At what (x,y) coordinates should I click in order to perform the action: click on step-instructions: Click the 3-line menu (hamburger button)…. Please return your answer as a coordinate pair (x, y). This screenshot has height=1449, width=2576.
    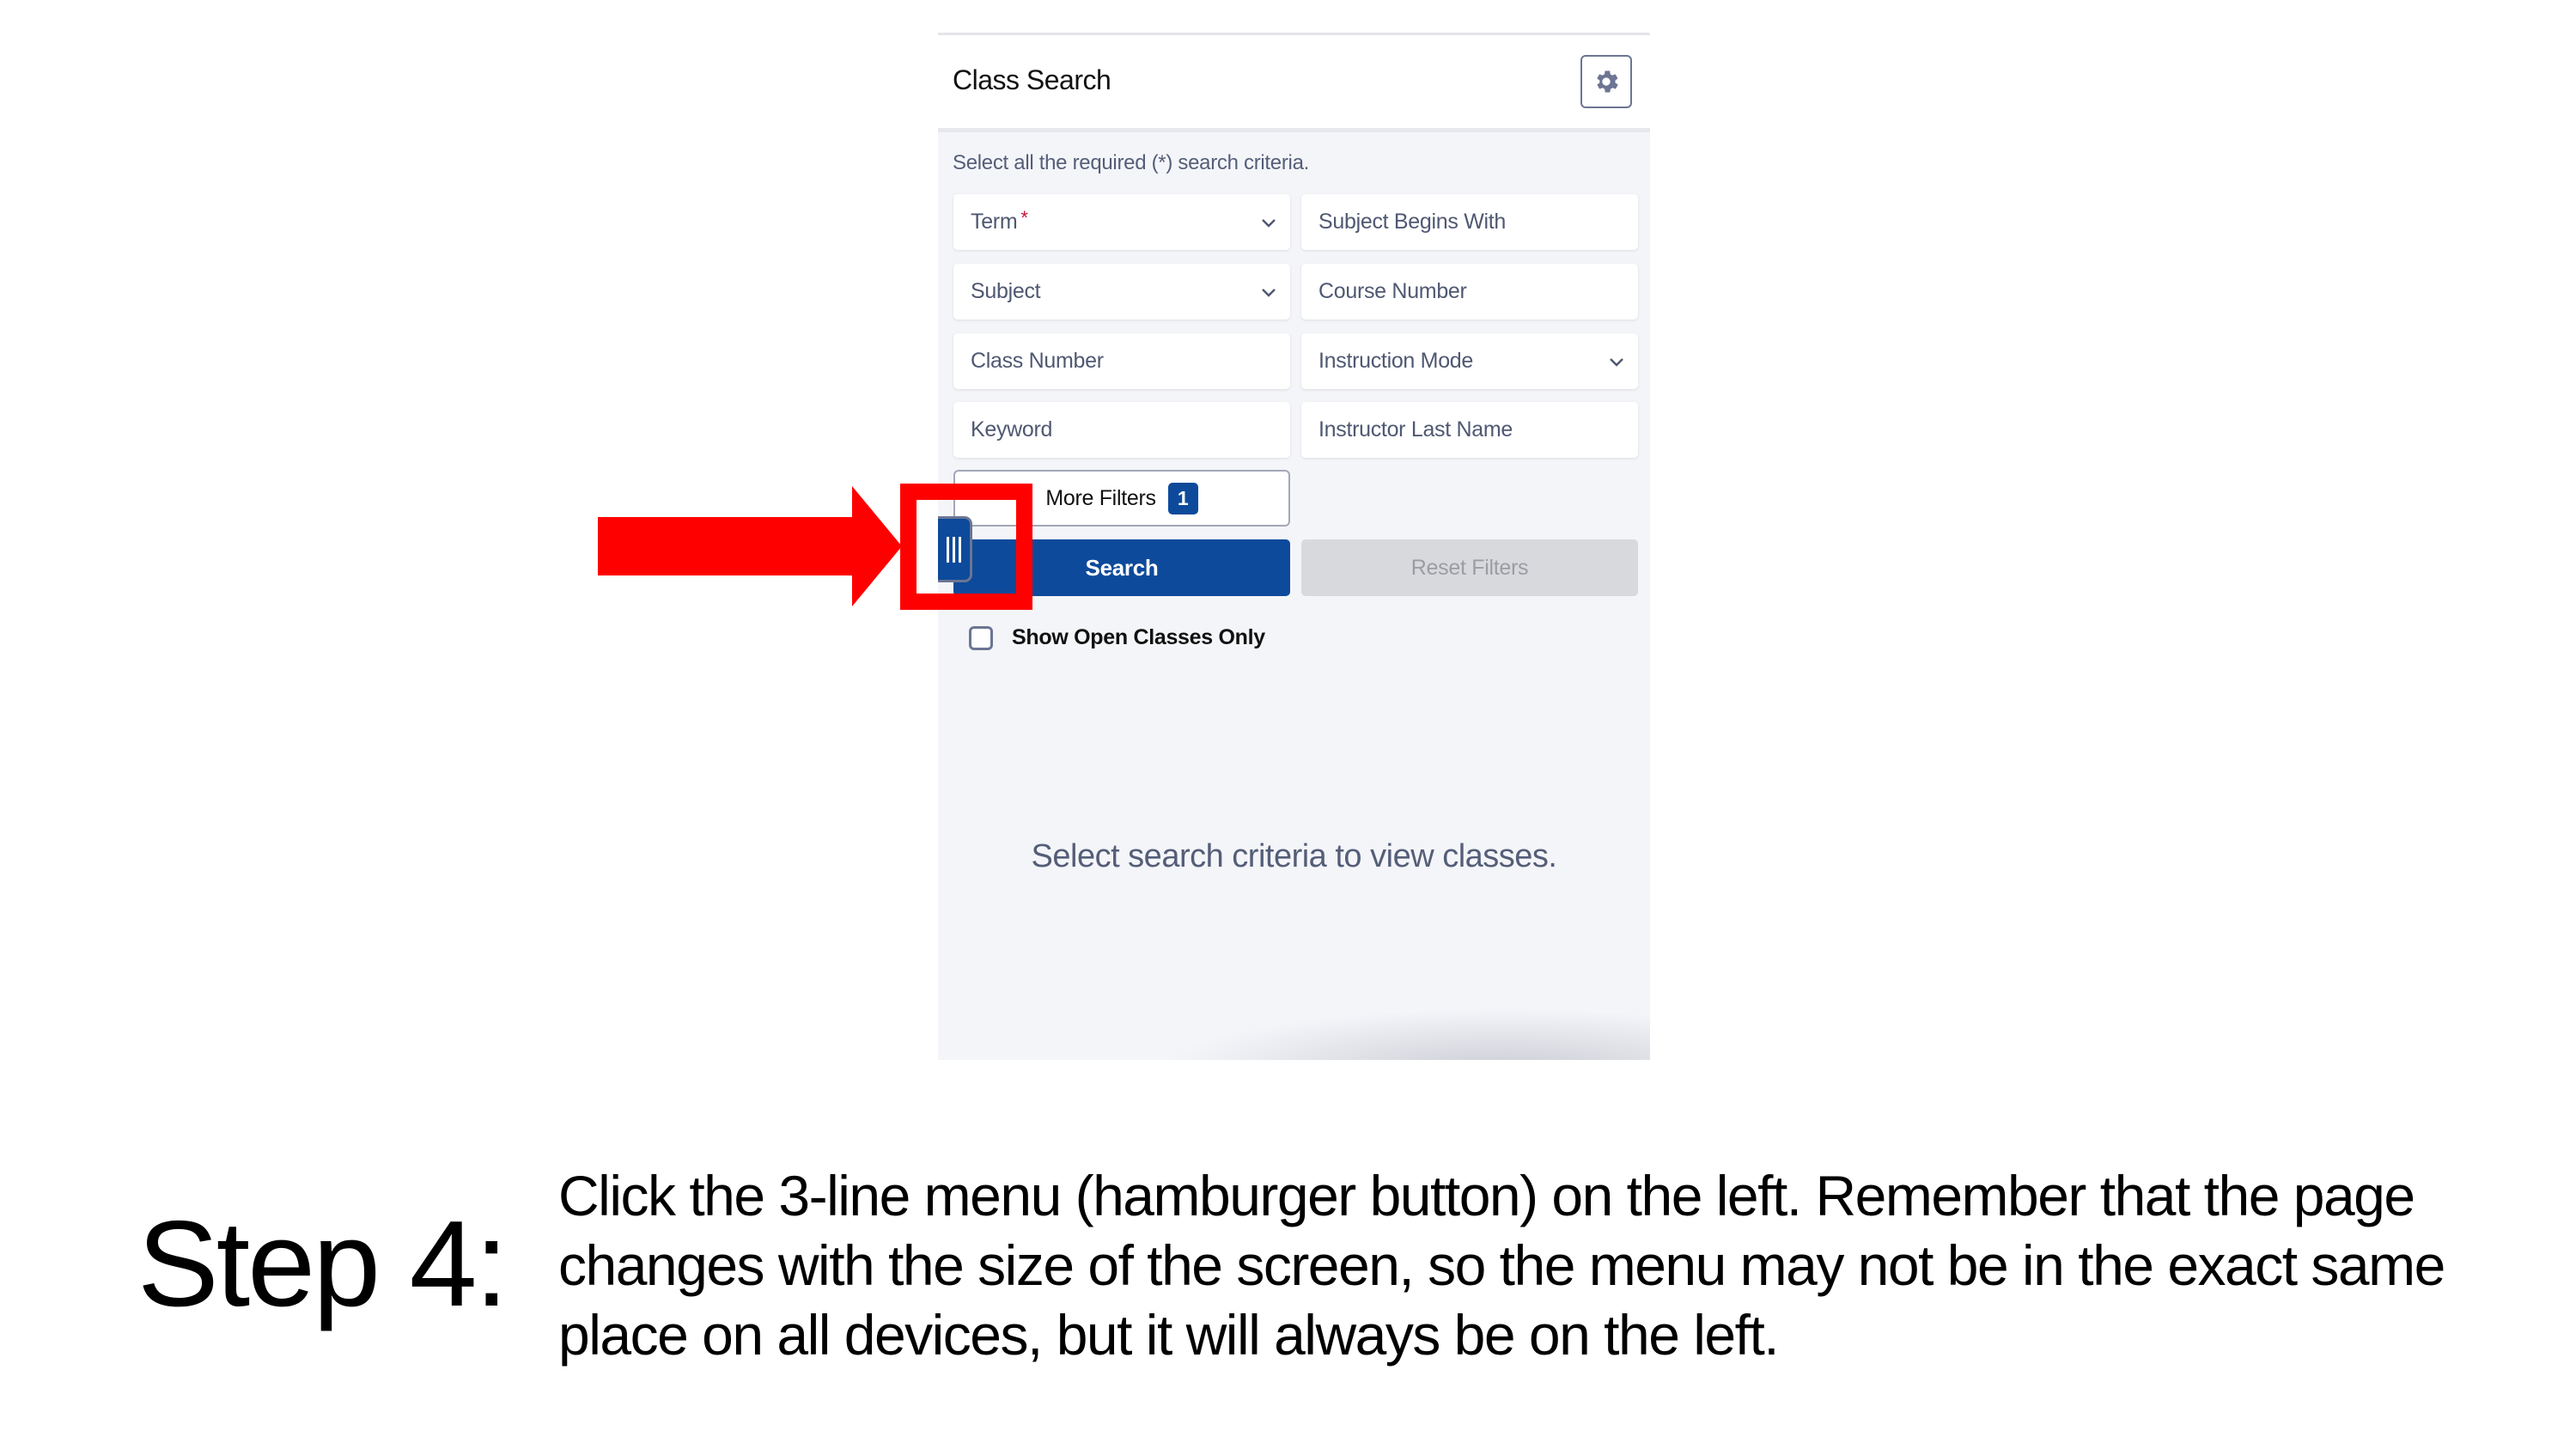
    Looking at the image, I should click on (1546, 1265).